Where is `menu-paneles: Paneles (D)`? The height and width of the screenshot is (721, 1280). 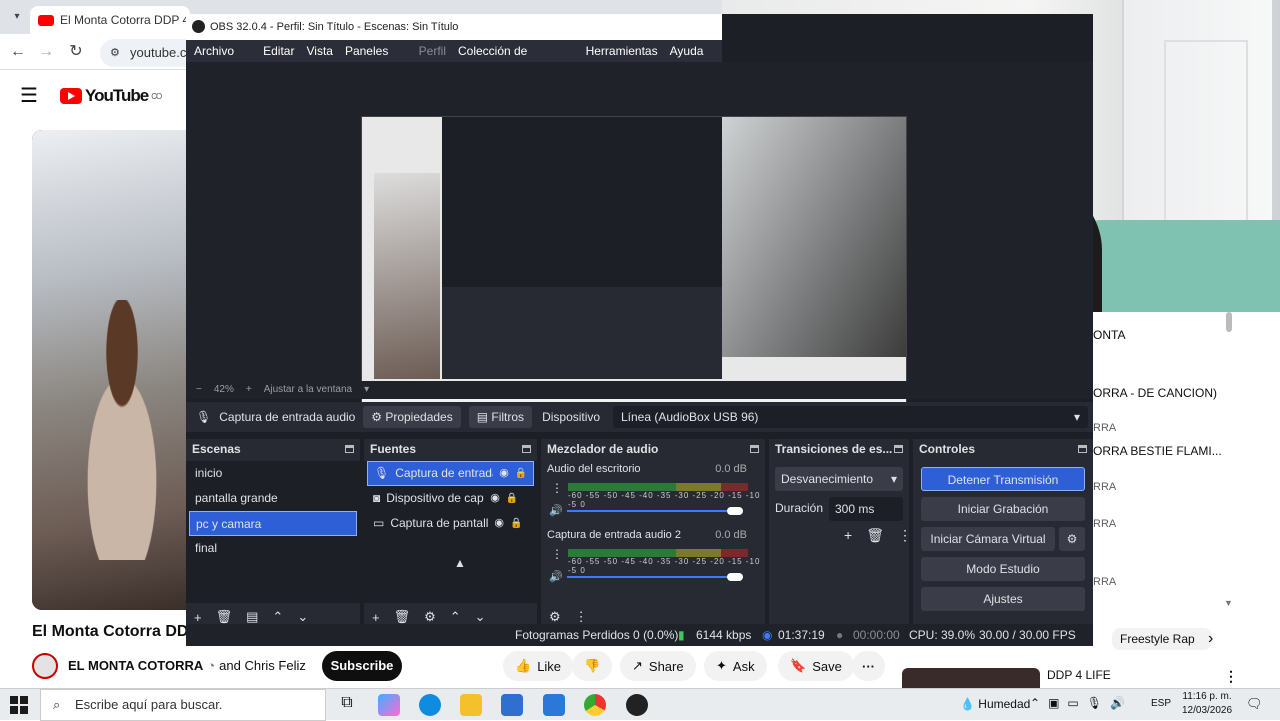 menu-paneles: Paneles (D) is located at coordinates (376, 60).